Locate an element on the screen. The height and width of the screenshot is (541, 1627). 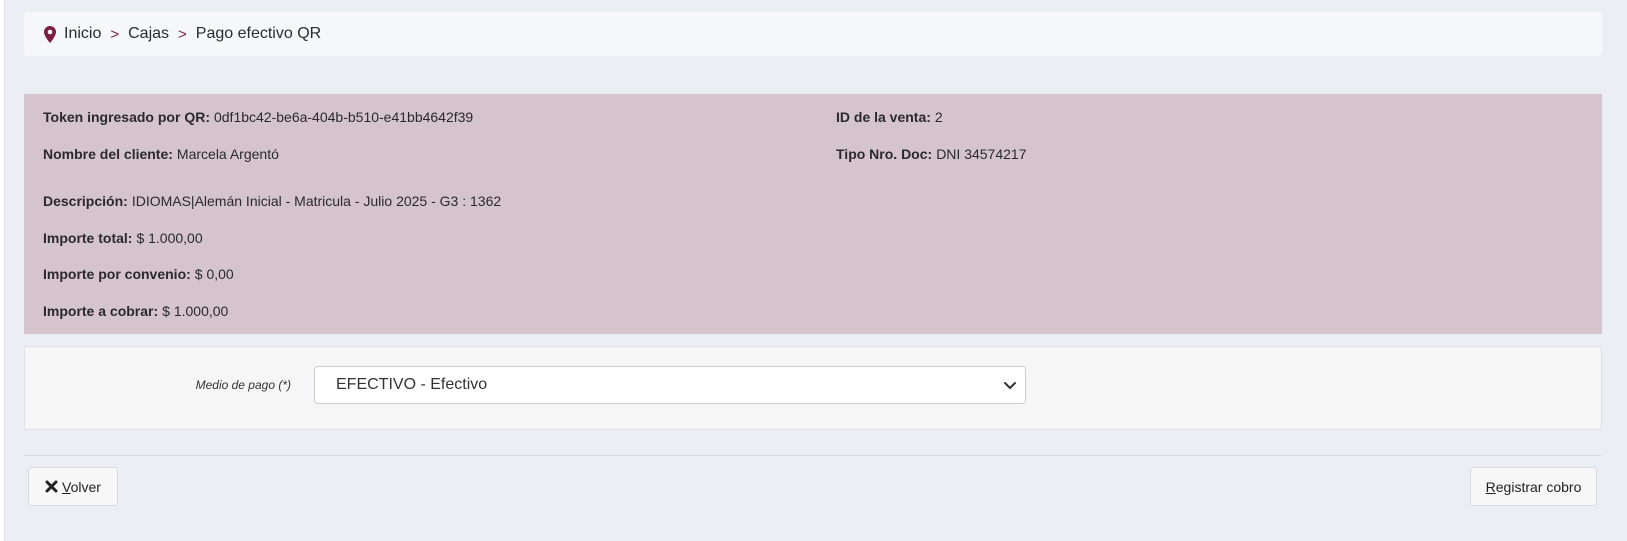
breadcrumb-item-inicio: Inicio is located at coordinates (82, 34).